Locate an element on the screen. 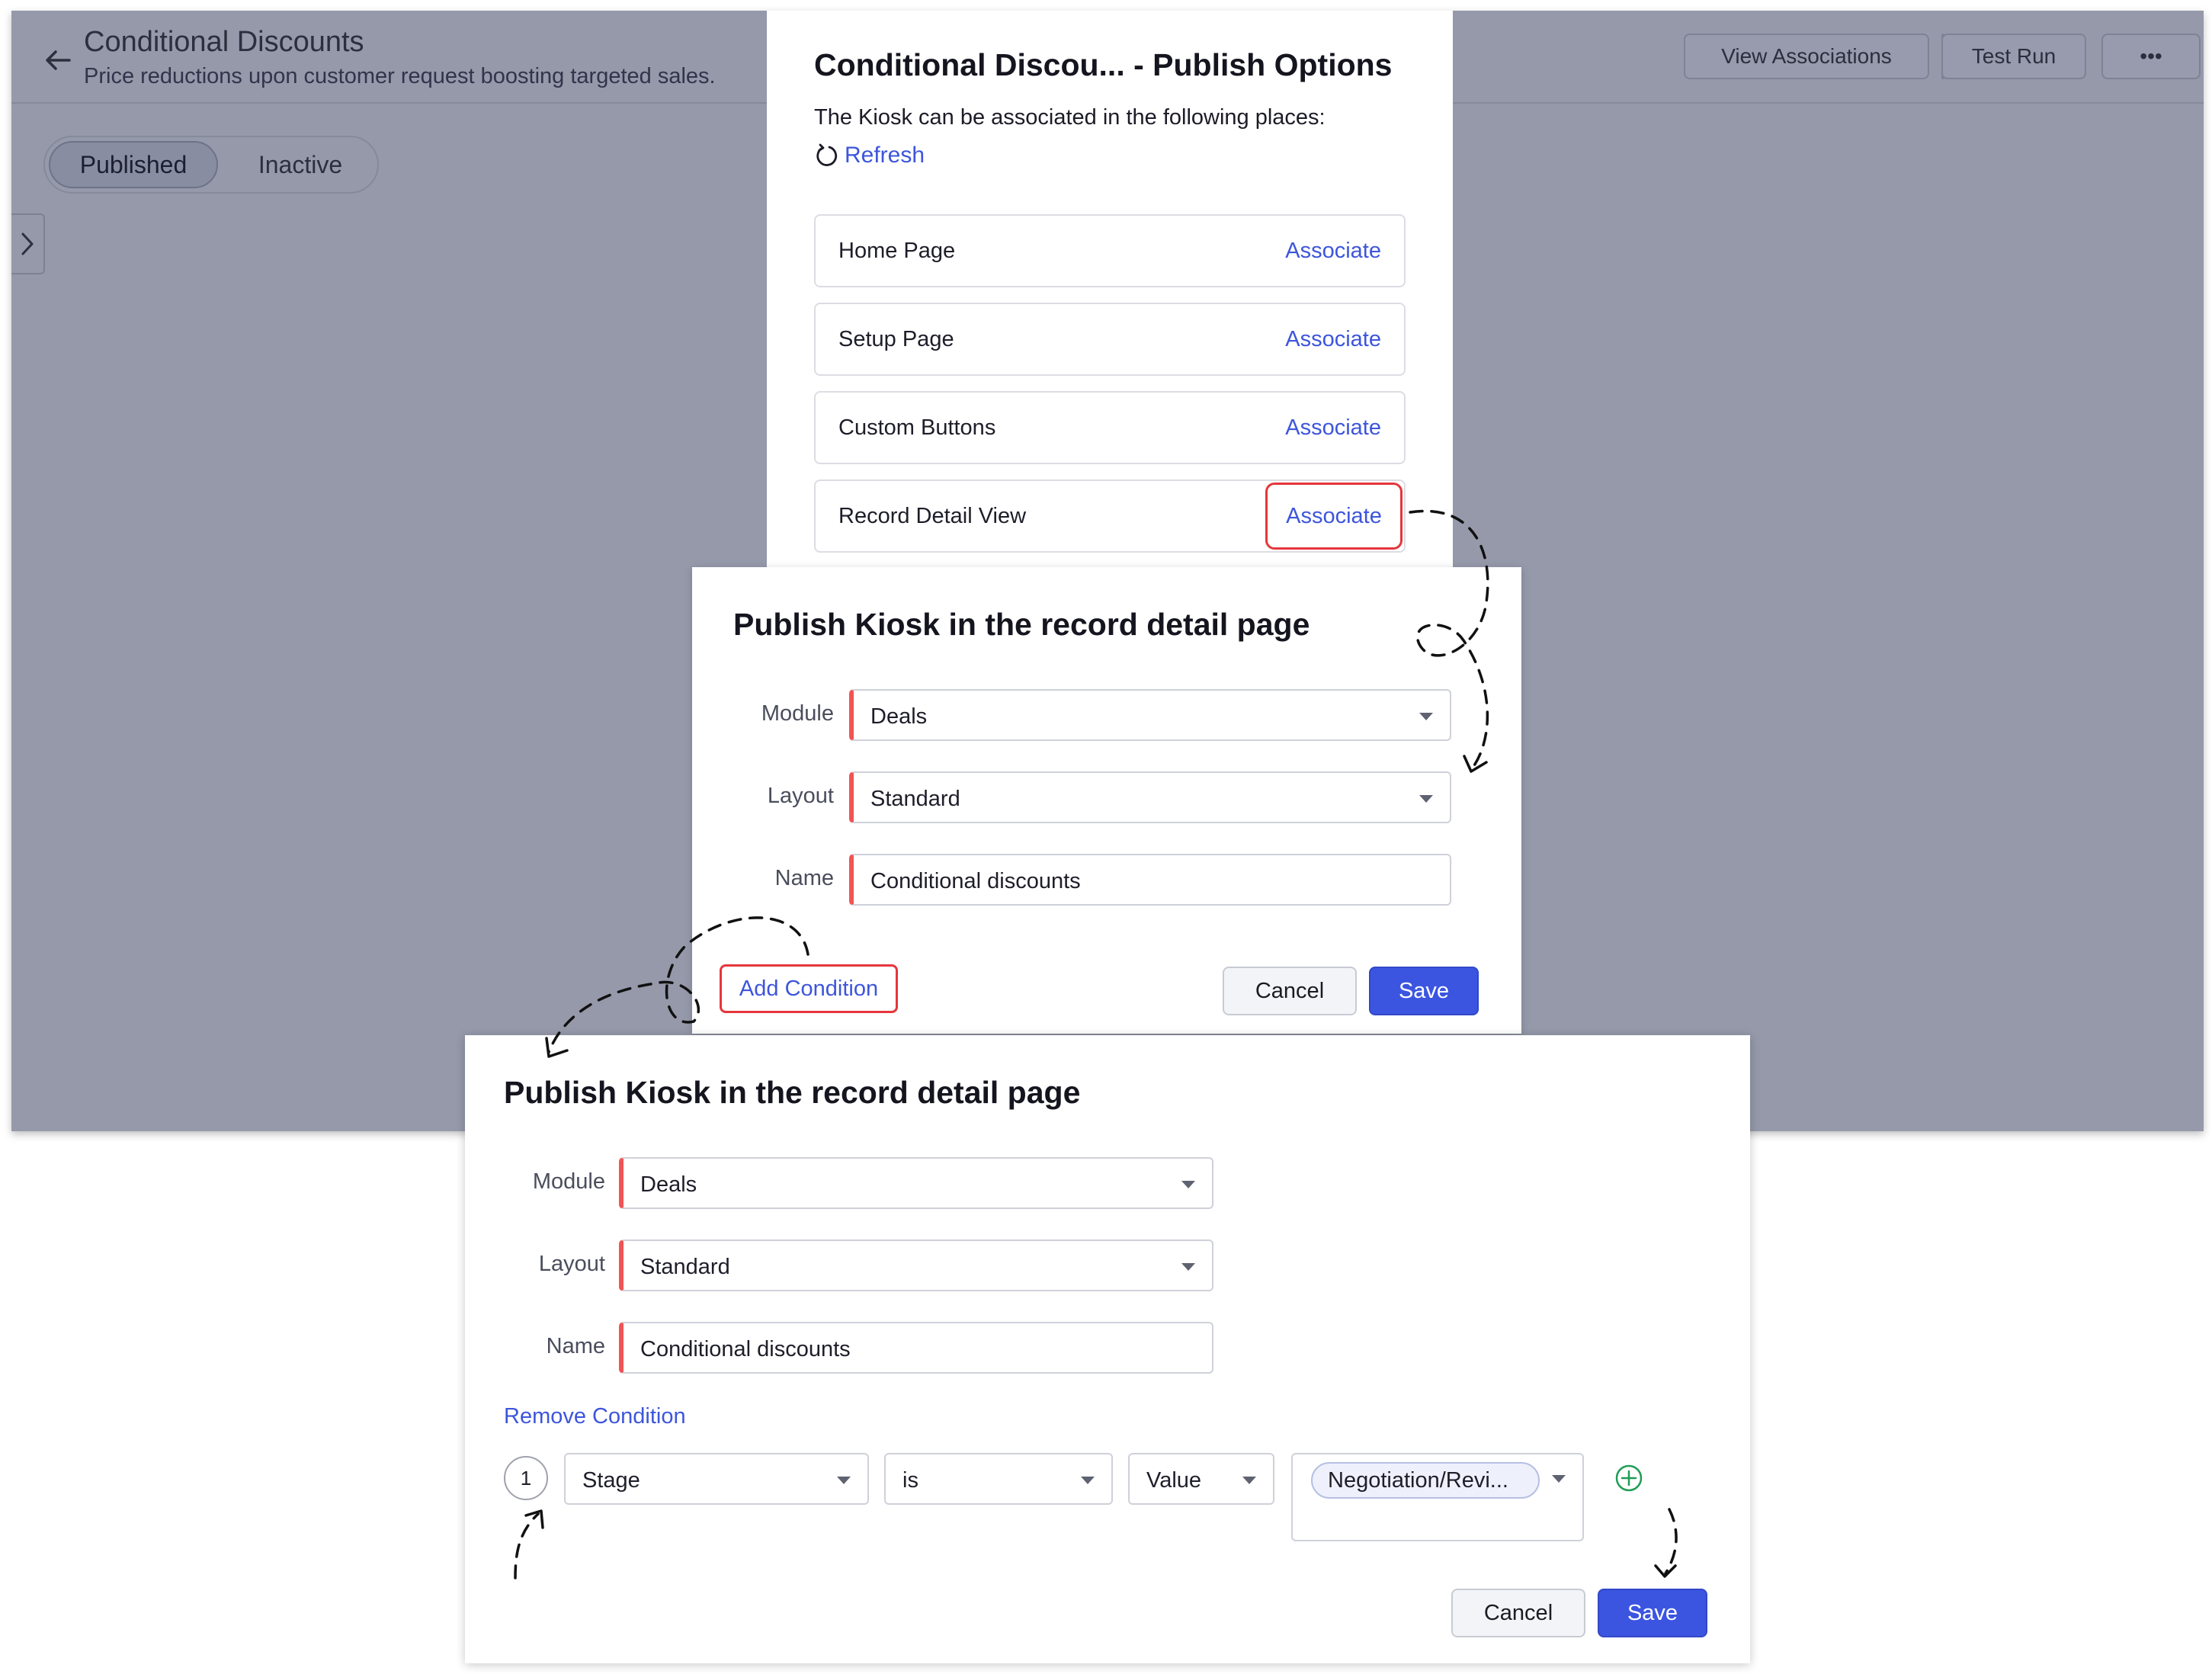 This screenshot has width=2212, height=1674. associate-home-page-link: Associate is located at coordinates (1333, 251).